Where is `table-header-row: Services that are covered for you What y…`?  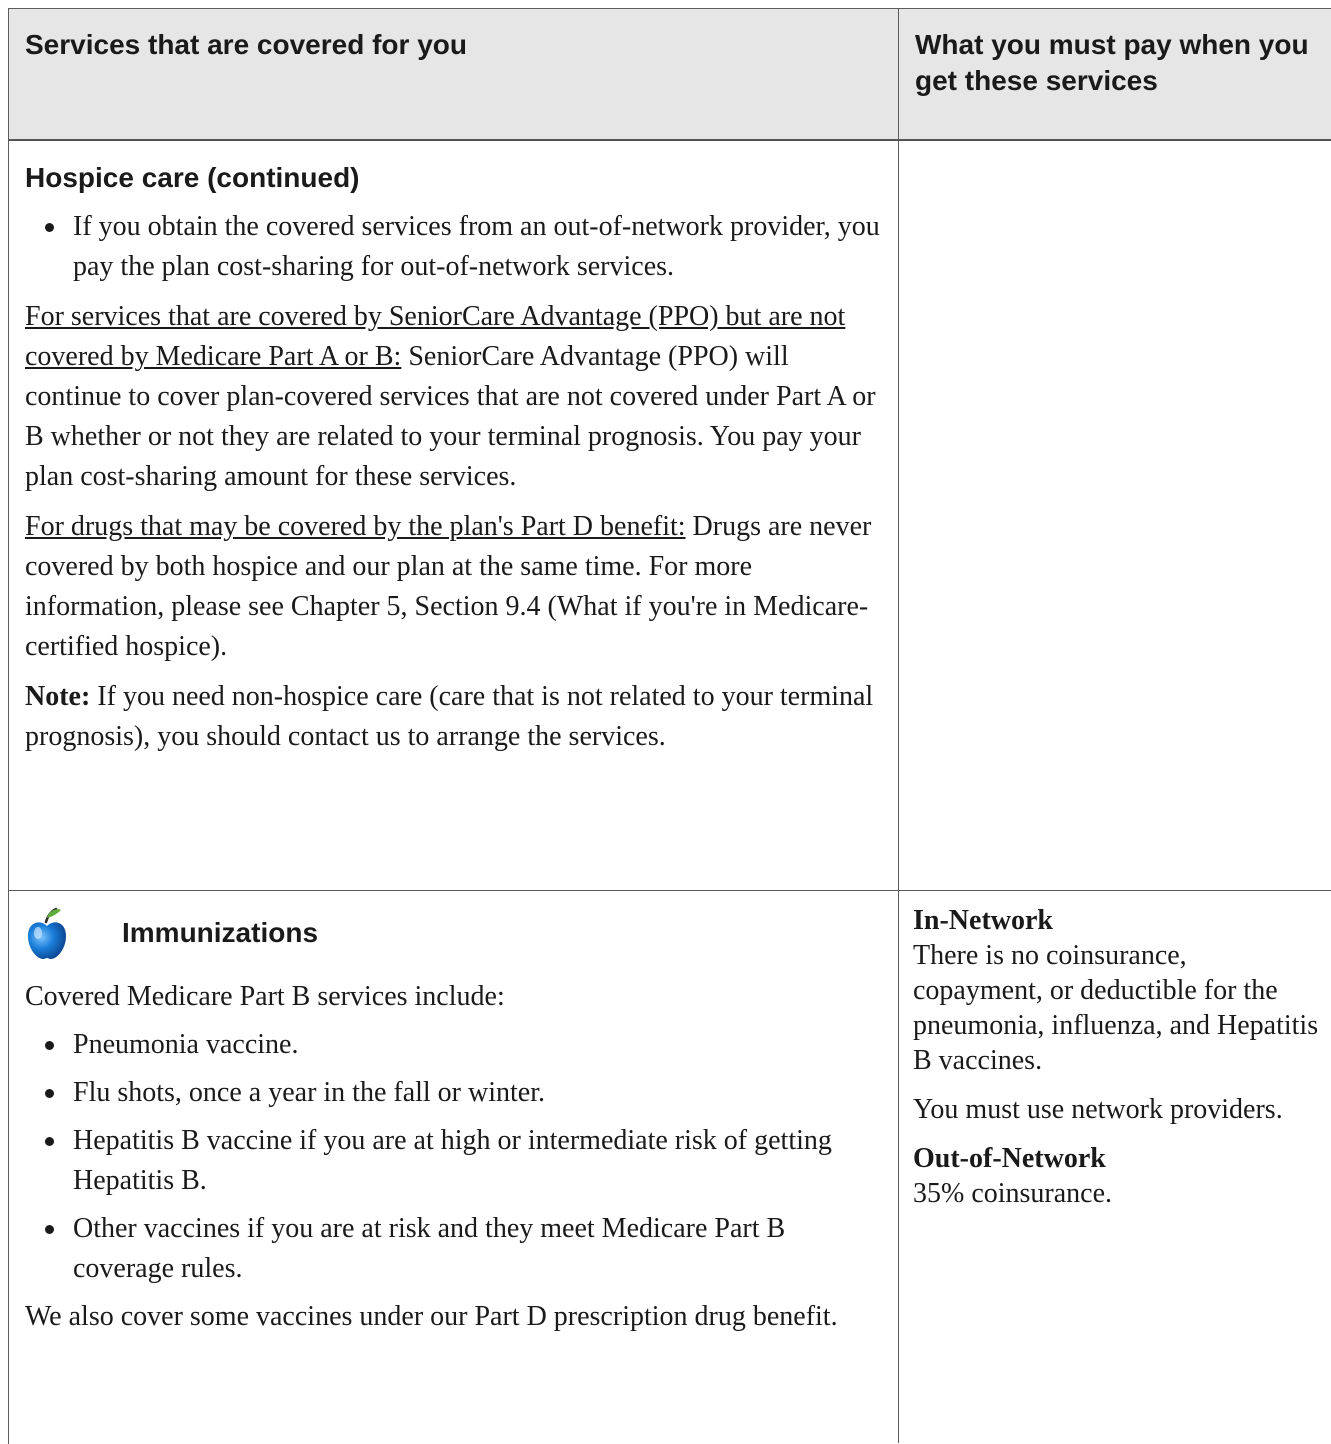
table-header-row: Services that are covered for you What y… is located at coordinates (670, 75).